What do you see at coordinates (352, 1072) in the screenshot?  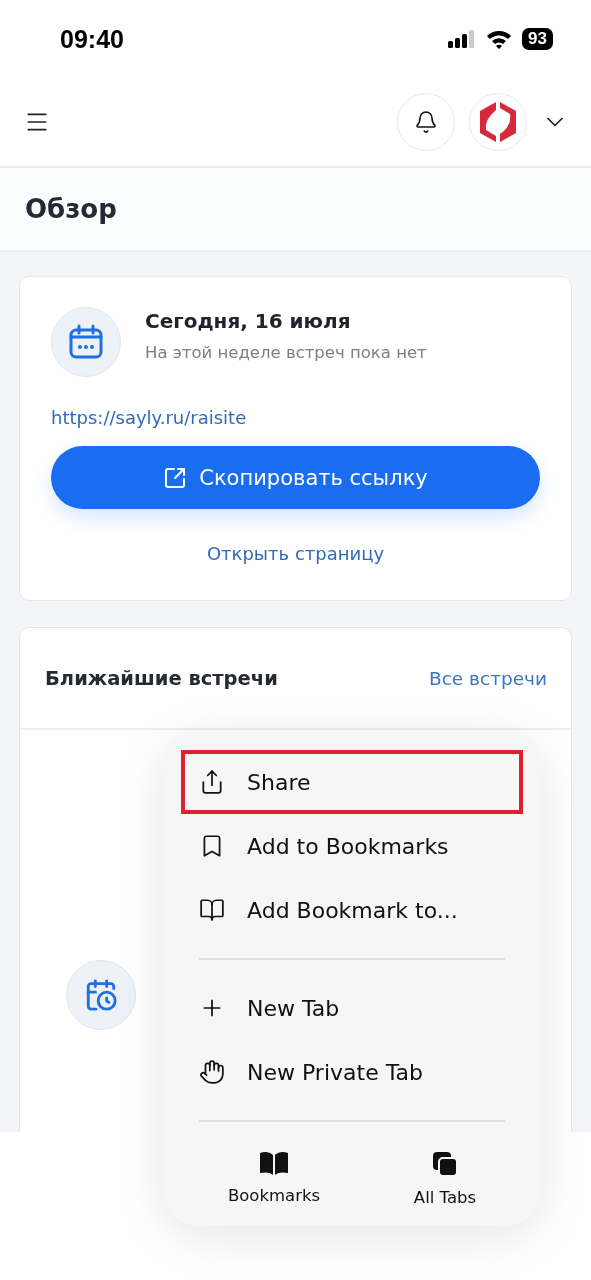 I see `menu-item: New Private Tab` at bounding box center [352, 1072].